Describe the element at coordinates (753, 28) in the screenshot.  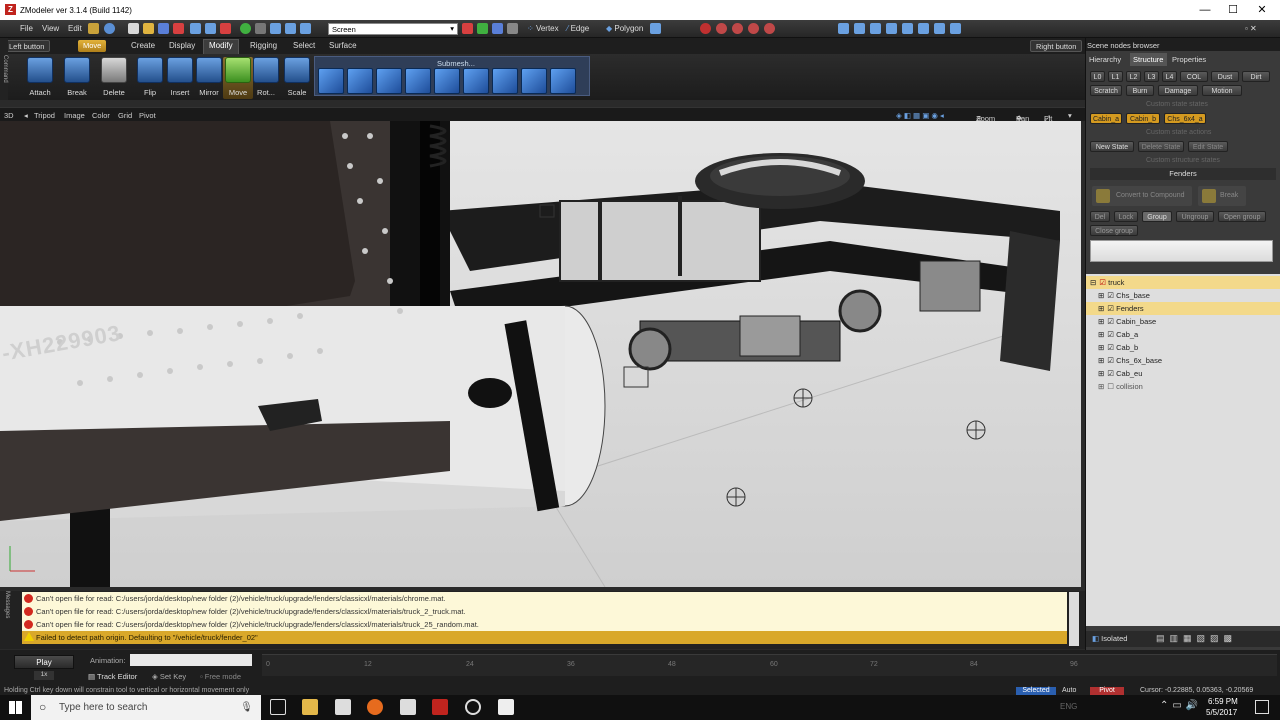
I see `snap-face-icon` at that location.